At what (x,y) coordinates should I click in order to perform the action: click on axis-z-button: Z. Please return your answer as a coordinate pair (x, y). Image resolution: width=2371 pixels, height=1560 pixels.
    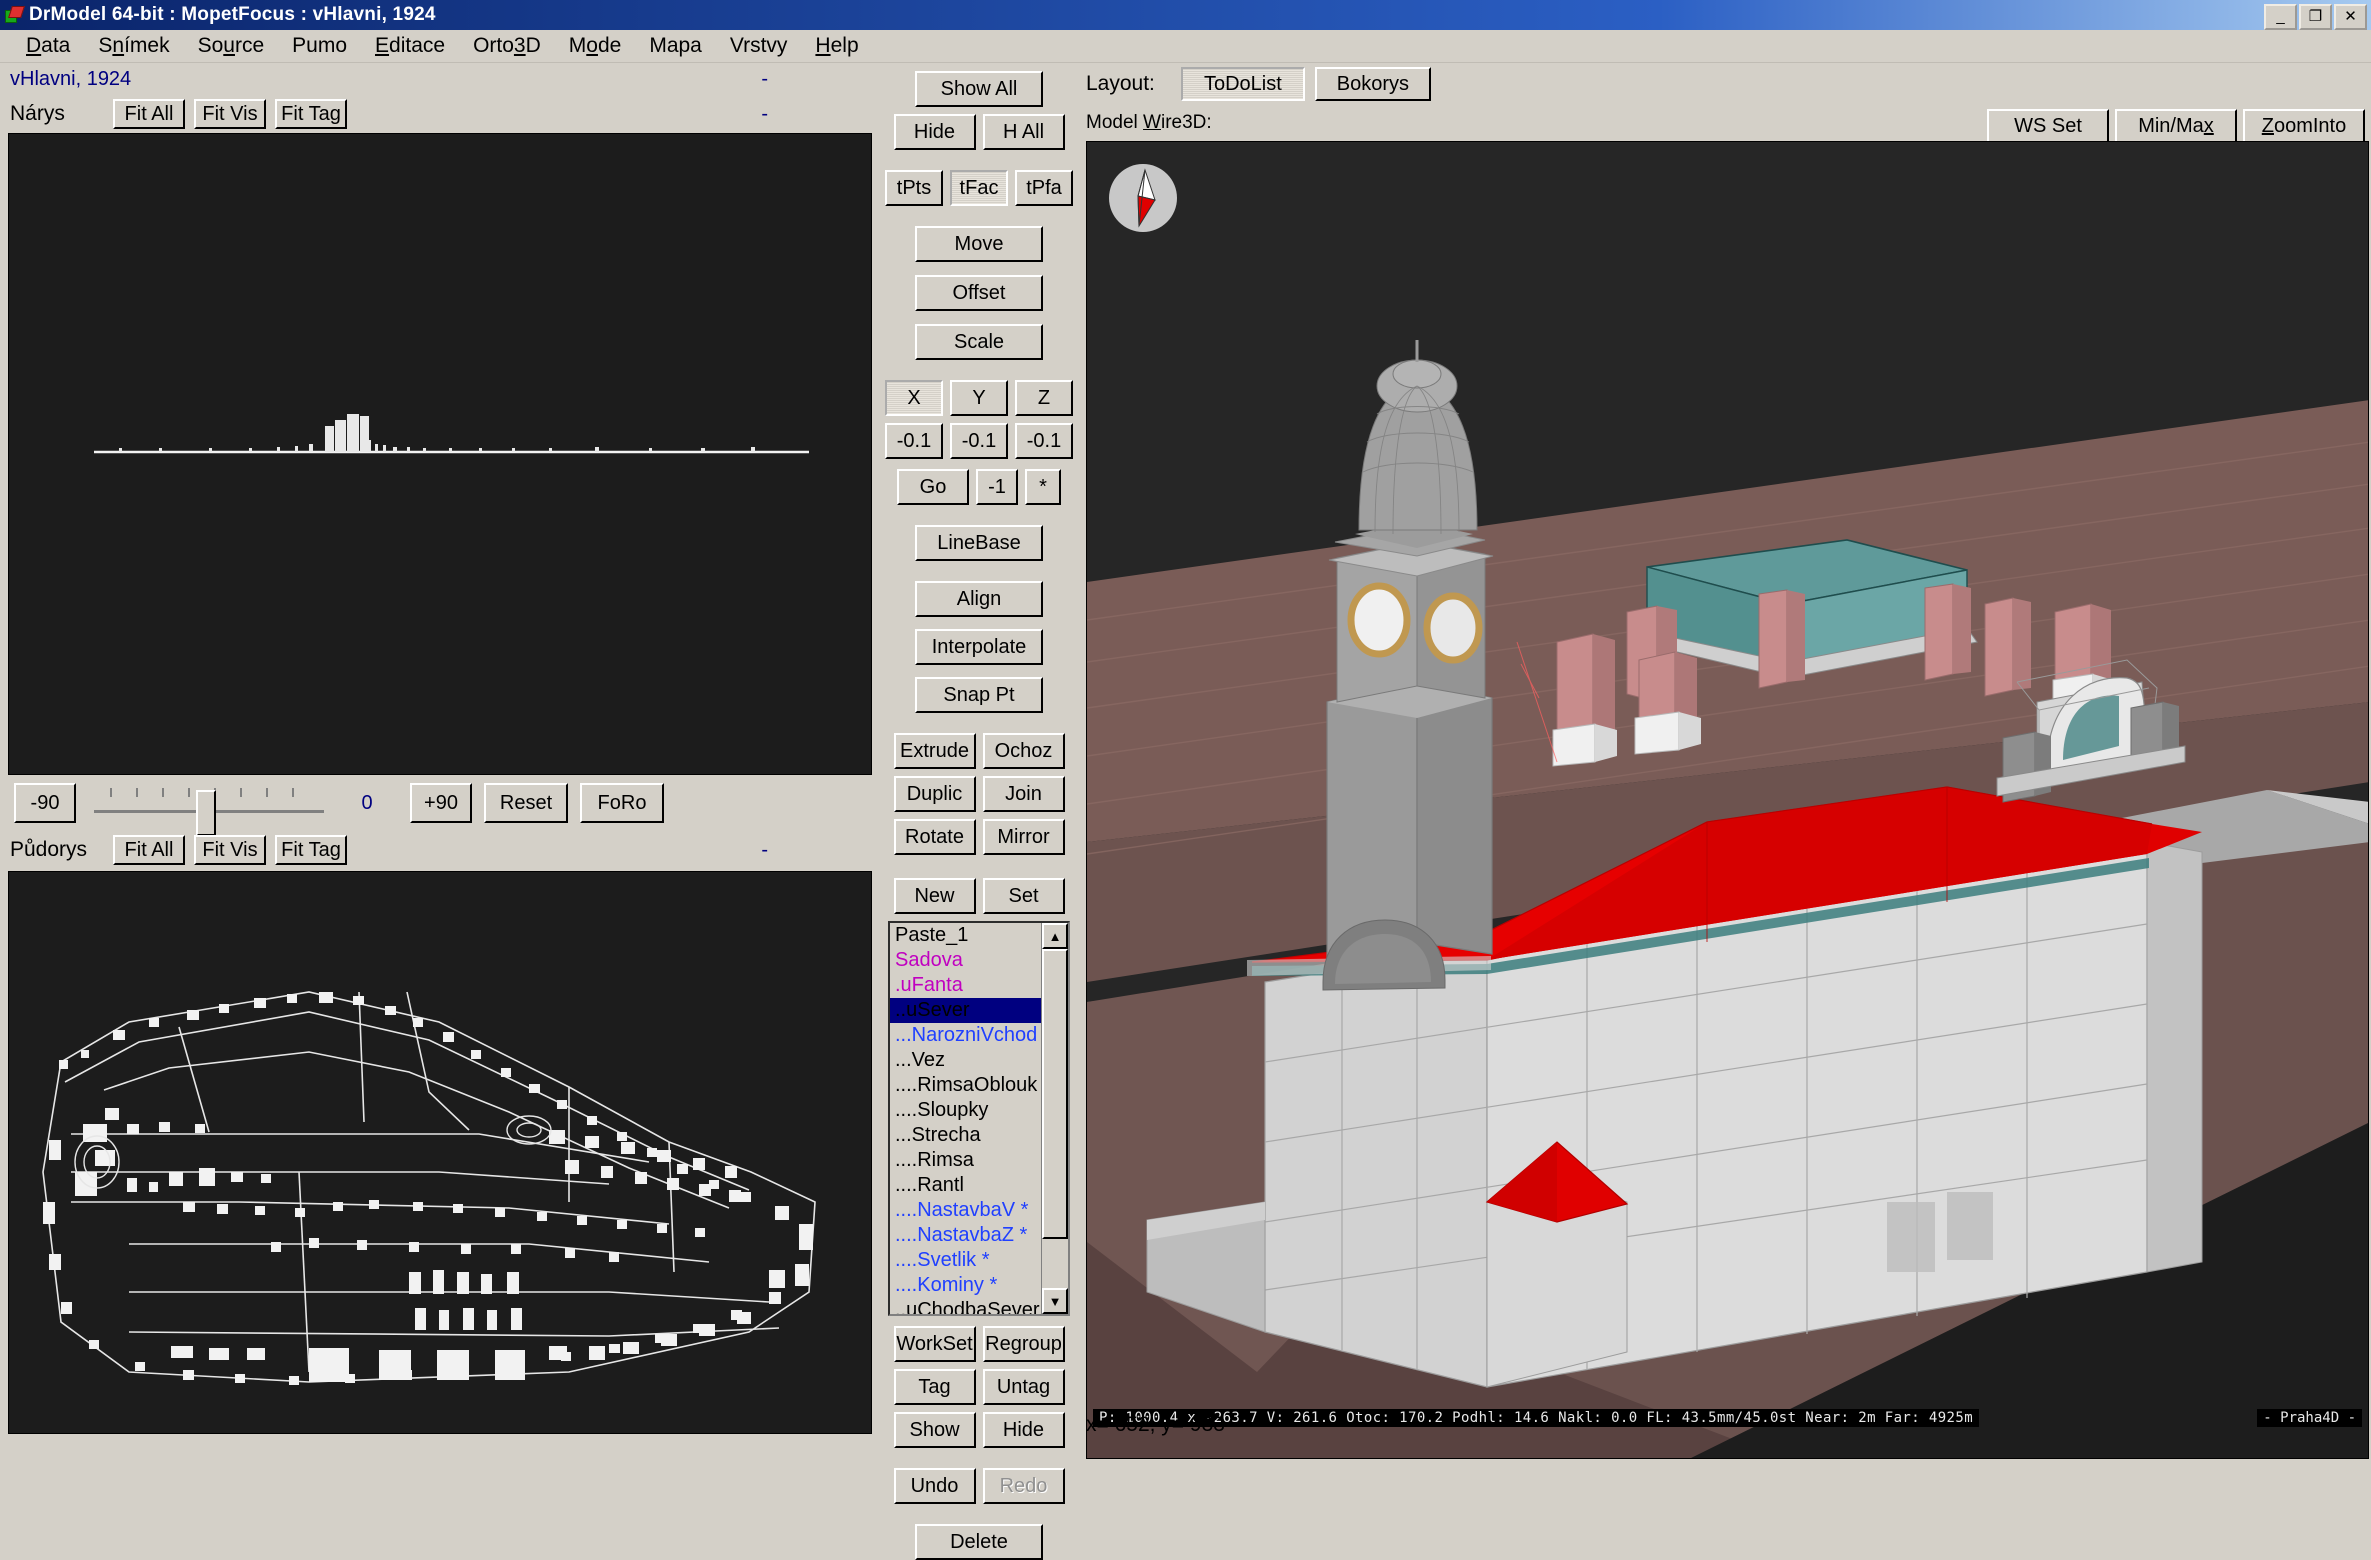
    Looking at the image, I should click on (1044, 398).